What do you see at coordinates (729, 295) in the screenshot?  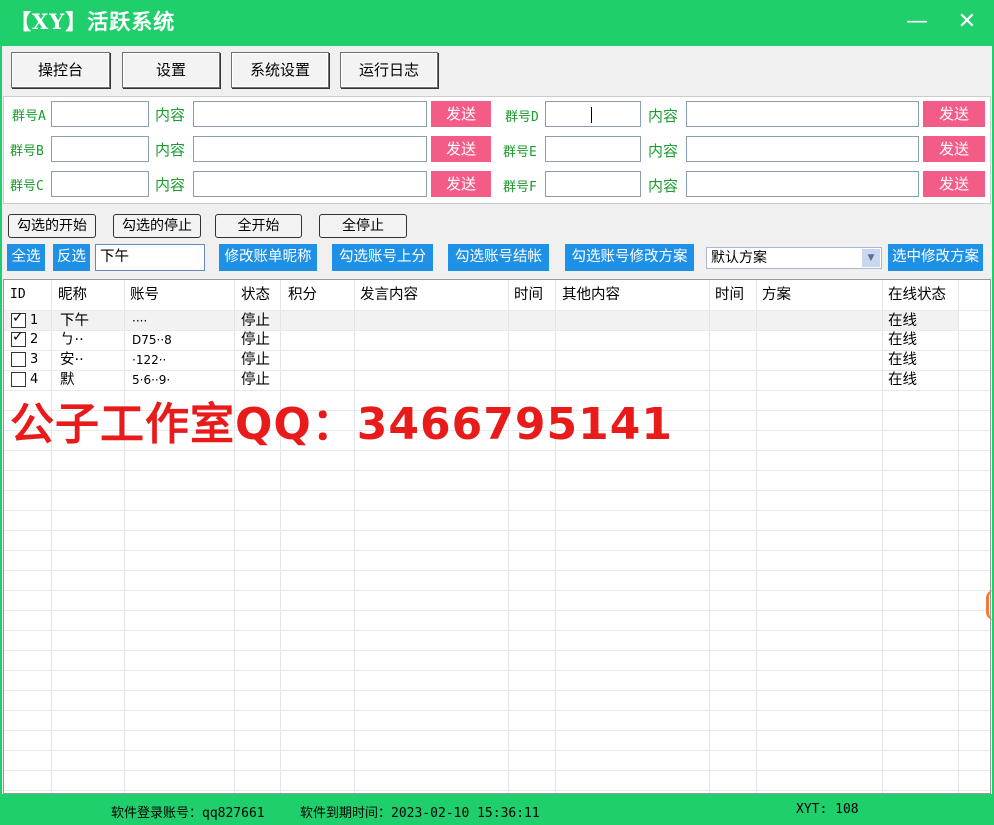 I see `column-header-time-2: 时间` at bounding box center [729, 295].